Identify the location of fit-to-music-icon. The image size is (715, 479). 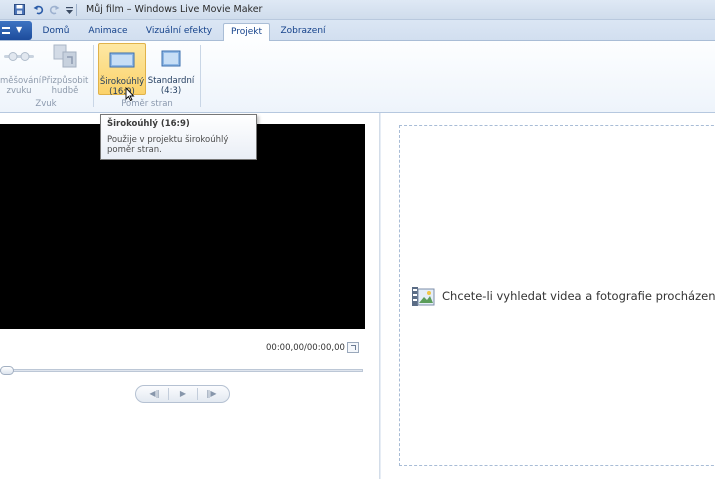
(65, 56).